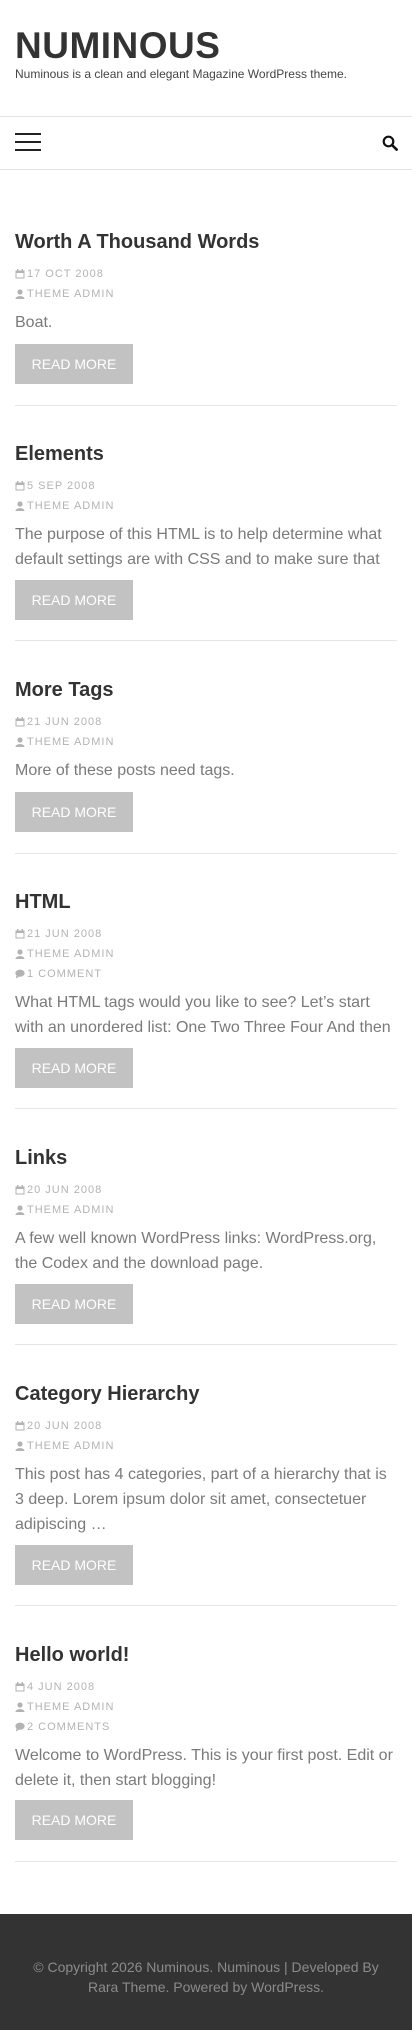 This screenshot has width=412, height=2030. Describe the element at coordinates (61, 486) in the screenshot. I see `post-date-text: 5 SEP 2008` at that location.